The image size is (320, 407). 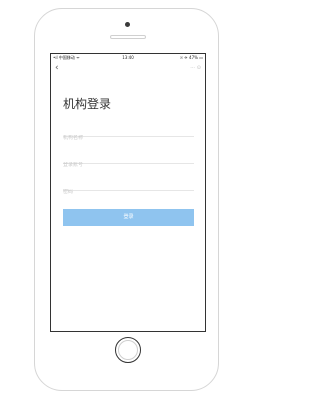 What do you see at coordinates (128, 37) in the screenshot?
I see `speaker-grille` at bounding box center [128, 37].